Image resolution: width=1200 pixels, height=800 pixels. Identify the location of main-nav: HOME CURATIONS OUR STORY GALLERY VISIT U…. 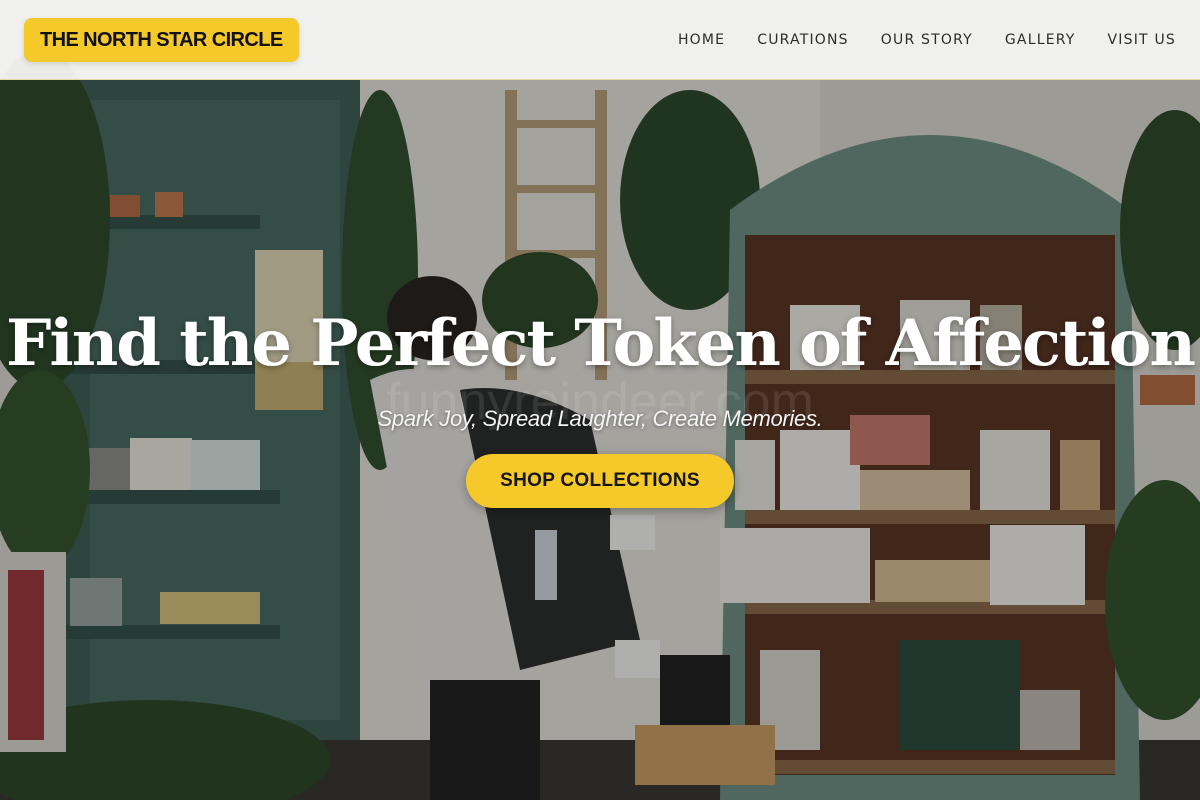
(927, 40).